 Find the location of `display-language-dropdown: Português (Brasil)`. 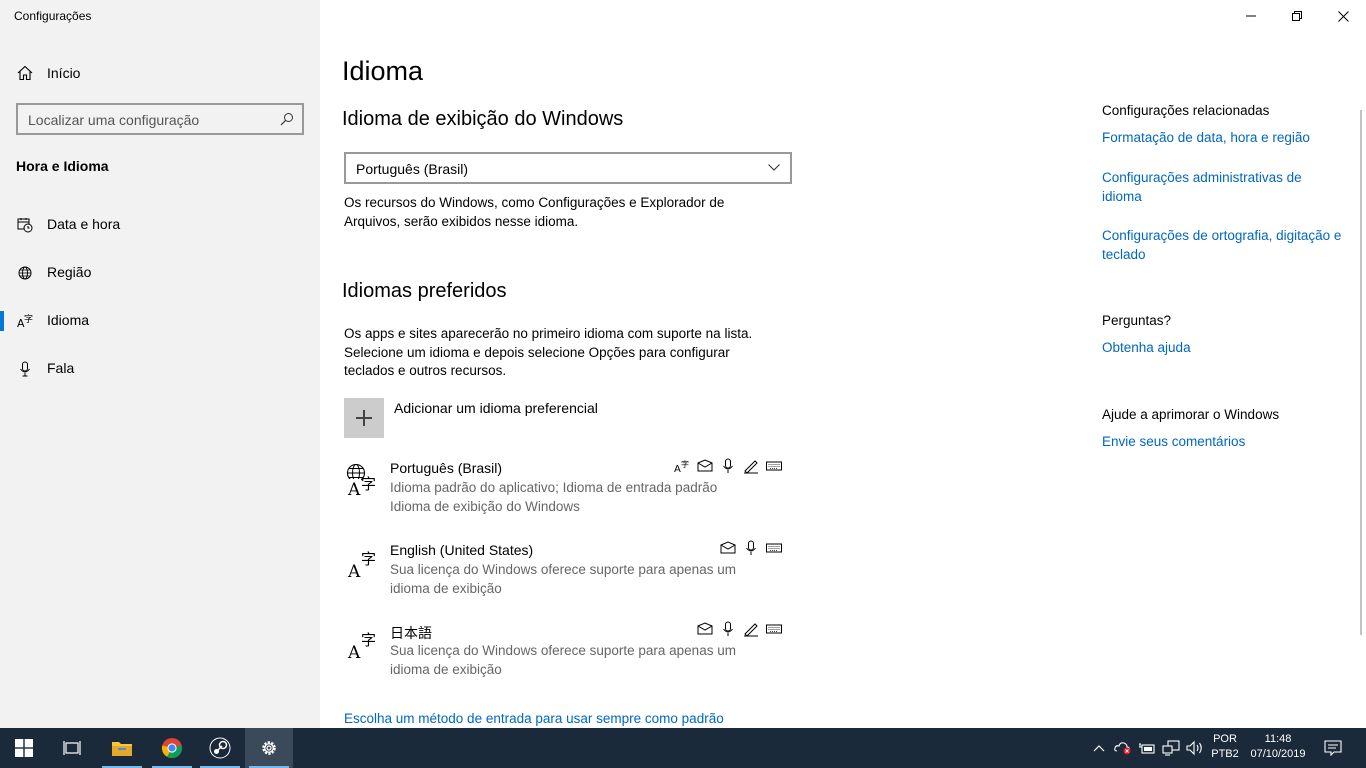

display-language-dropdown: Português (Brasil) is located at coordinates (568, 168).